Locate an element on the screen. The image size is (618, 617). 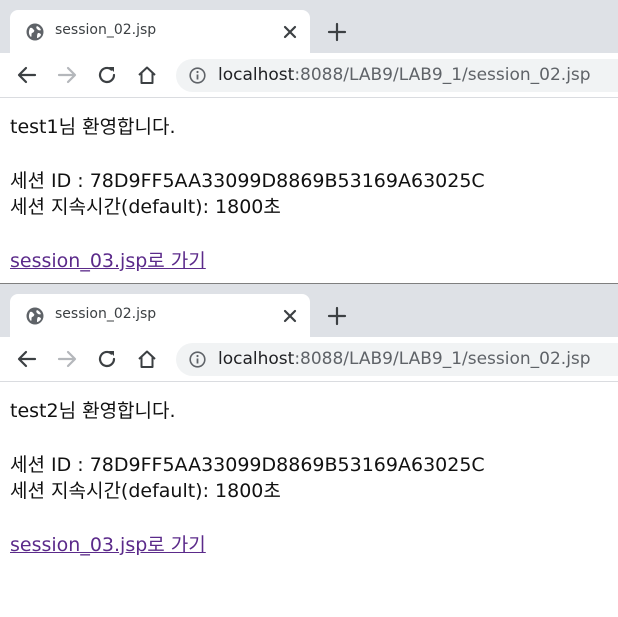
welcome-message: test1님 환영합니다. is located at coordinates (93, 127).